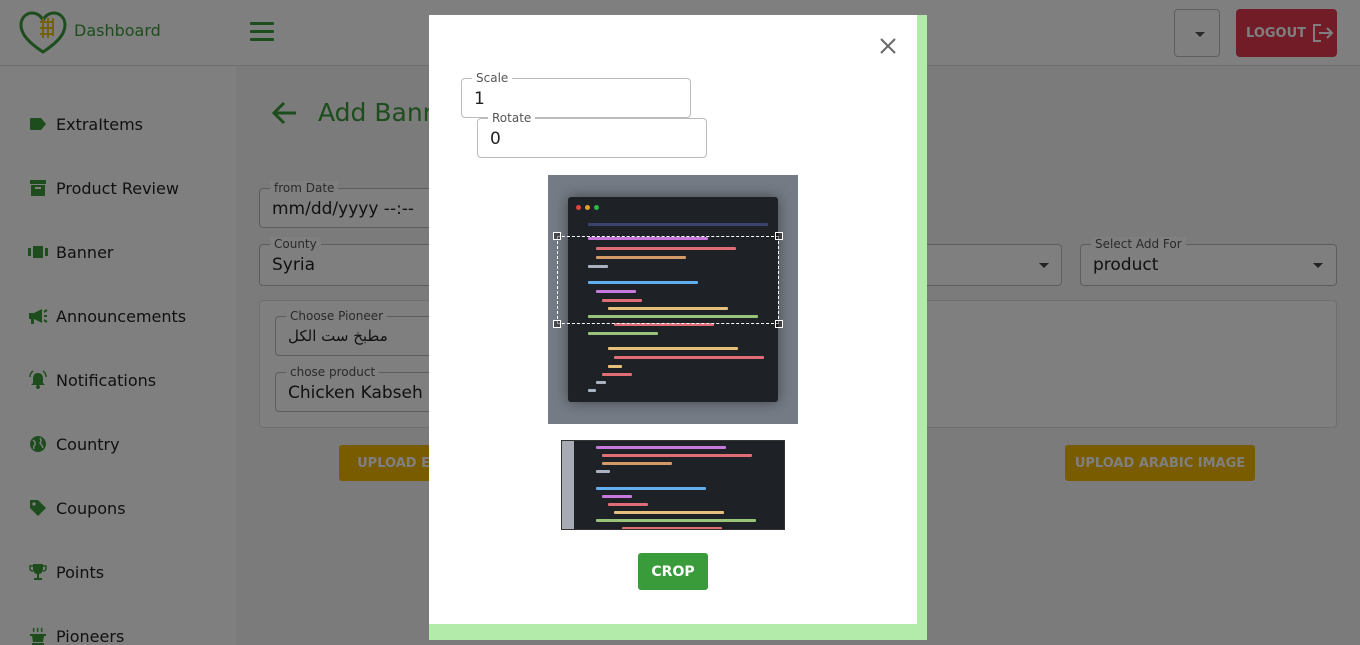 The image size is (1360, 645). I want to click on cropped-preview-image, so click(673, 485).